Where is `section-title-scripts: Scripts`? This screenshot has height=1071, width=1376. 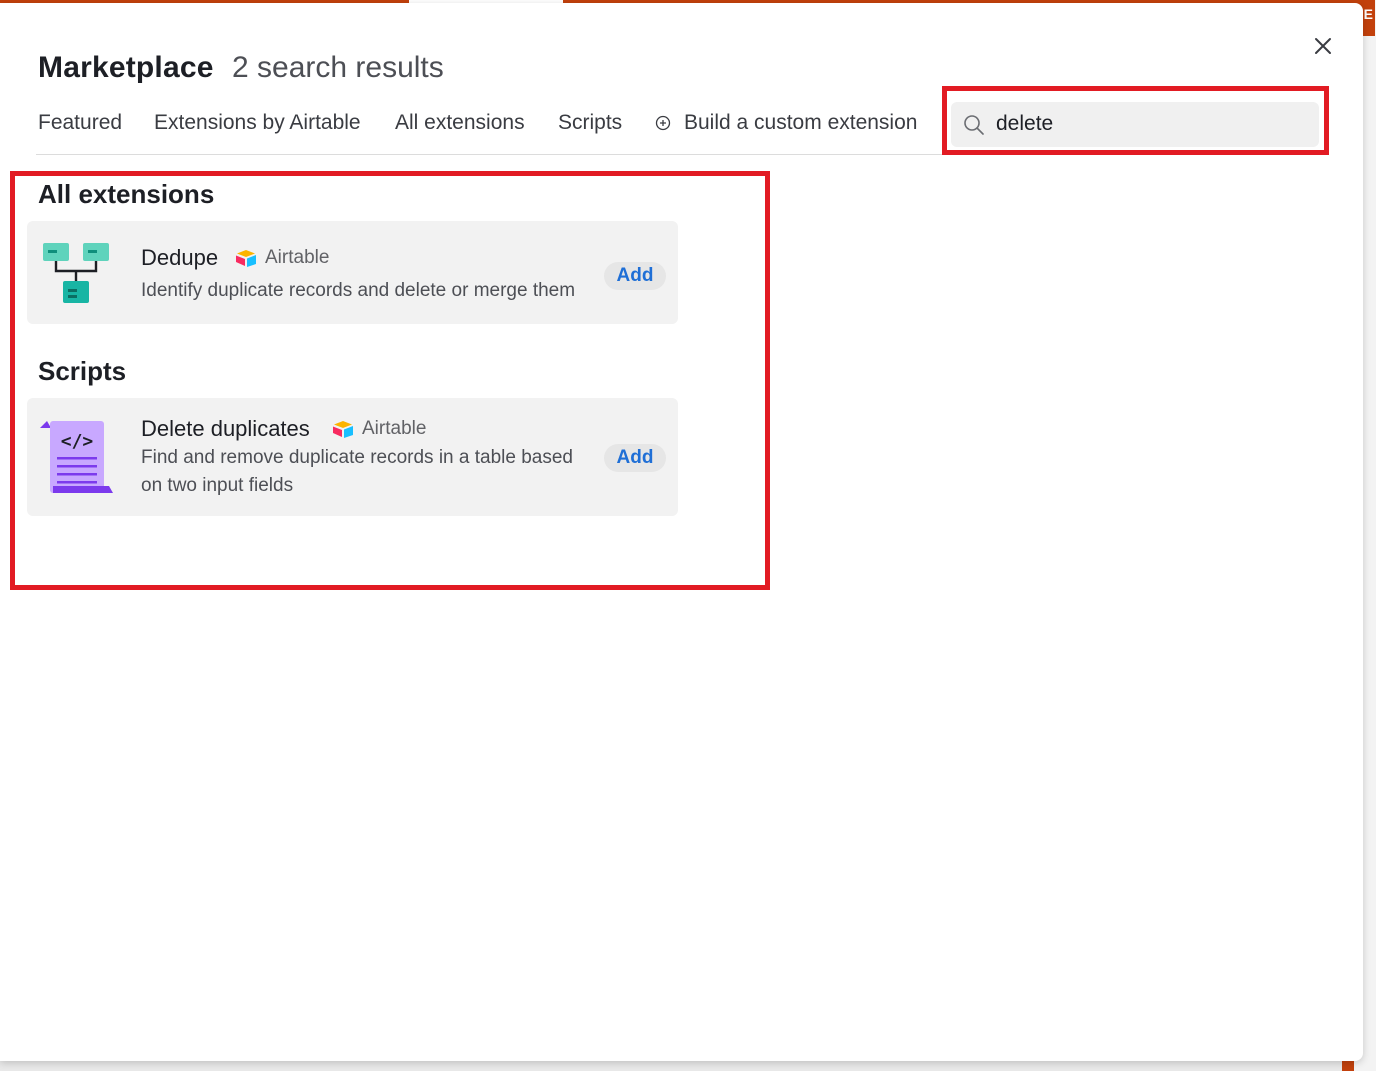
section-title-scripts: Scripts is located at coordinates (82, 371).